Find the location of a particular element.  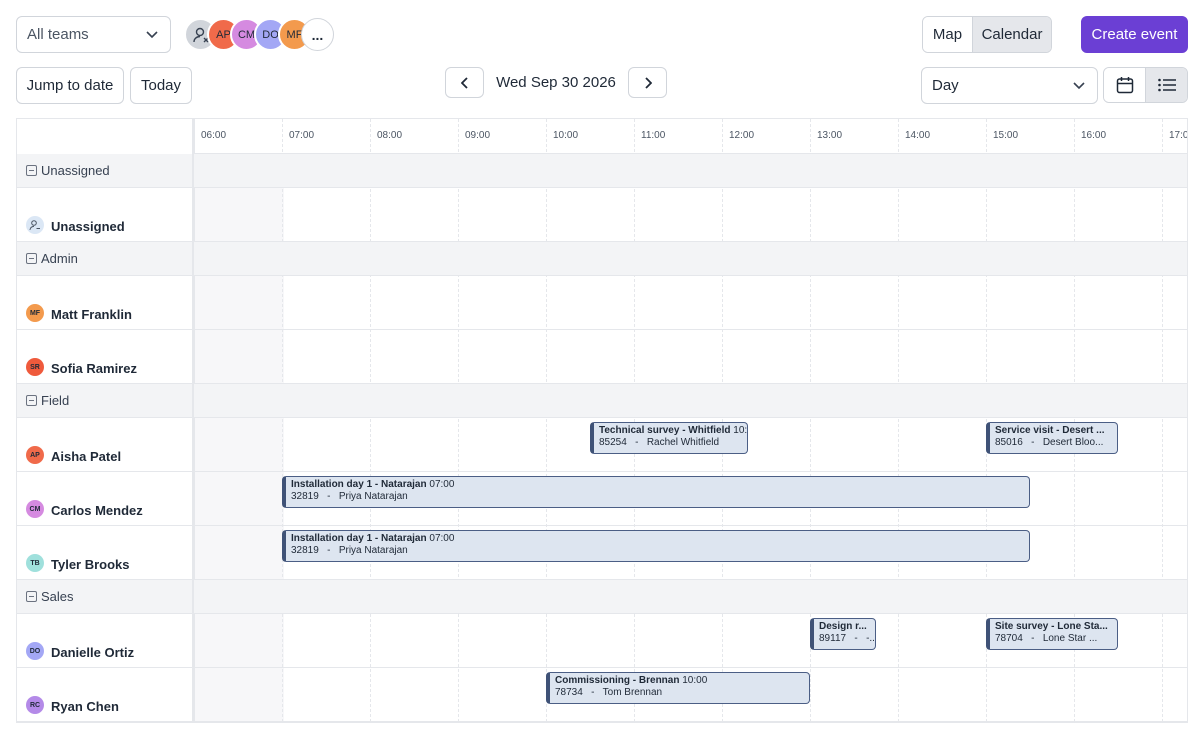

event-code: 78704 is located at coordinates (1009, 638).